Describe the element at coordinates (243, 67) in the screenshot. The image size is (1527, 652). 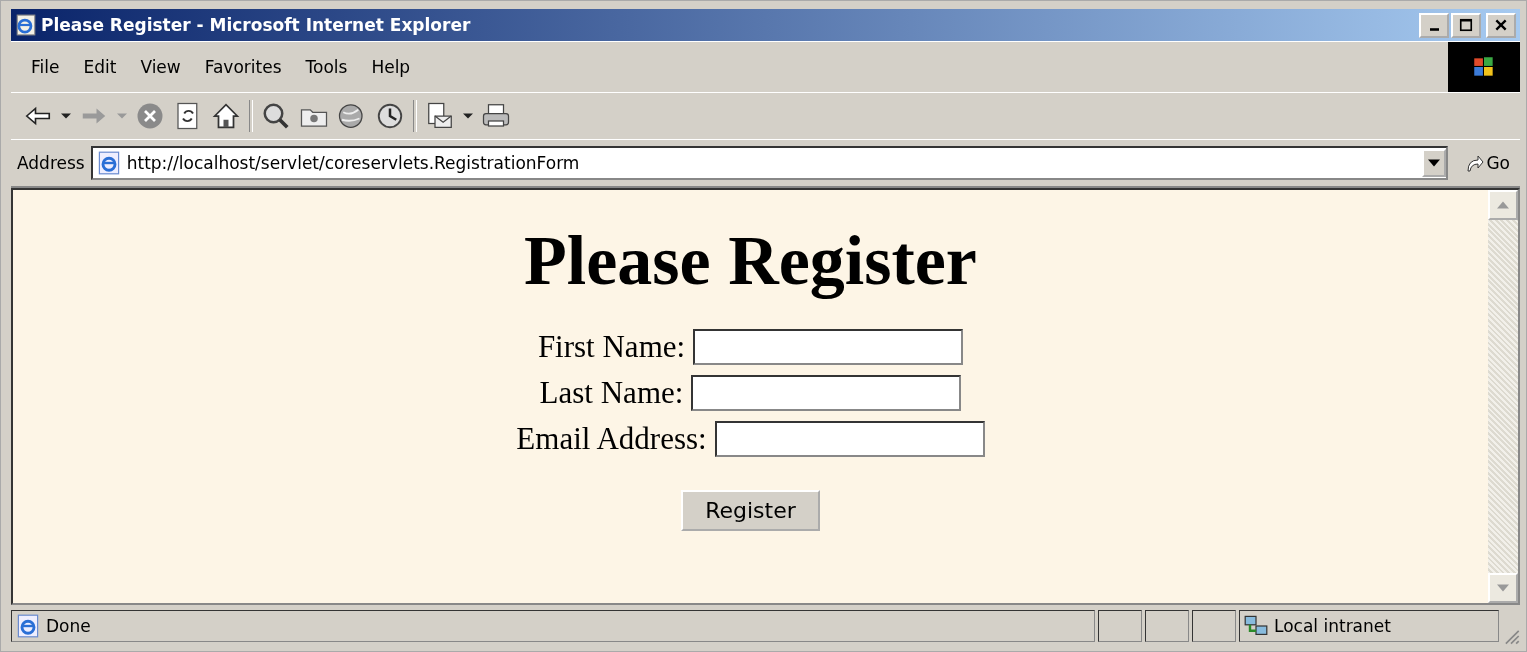
I see `menu-item: Favorites` at that location.